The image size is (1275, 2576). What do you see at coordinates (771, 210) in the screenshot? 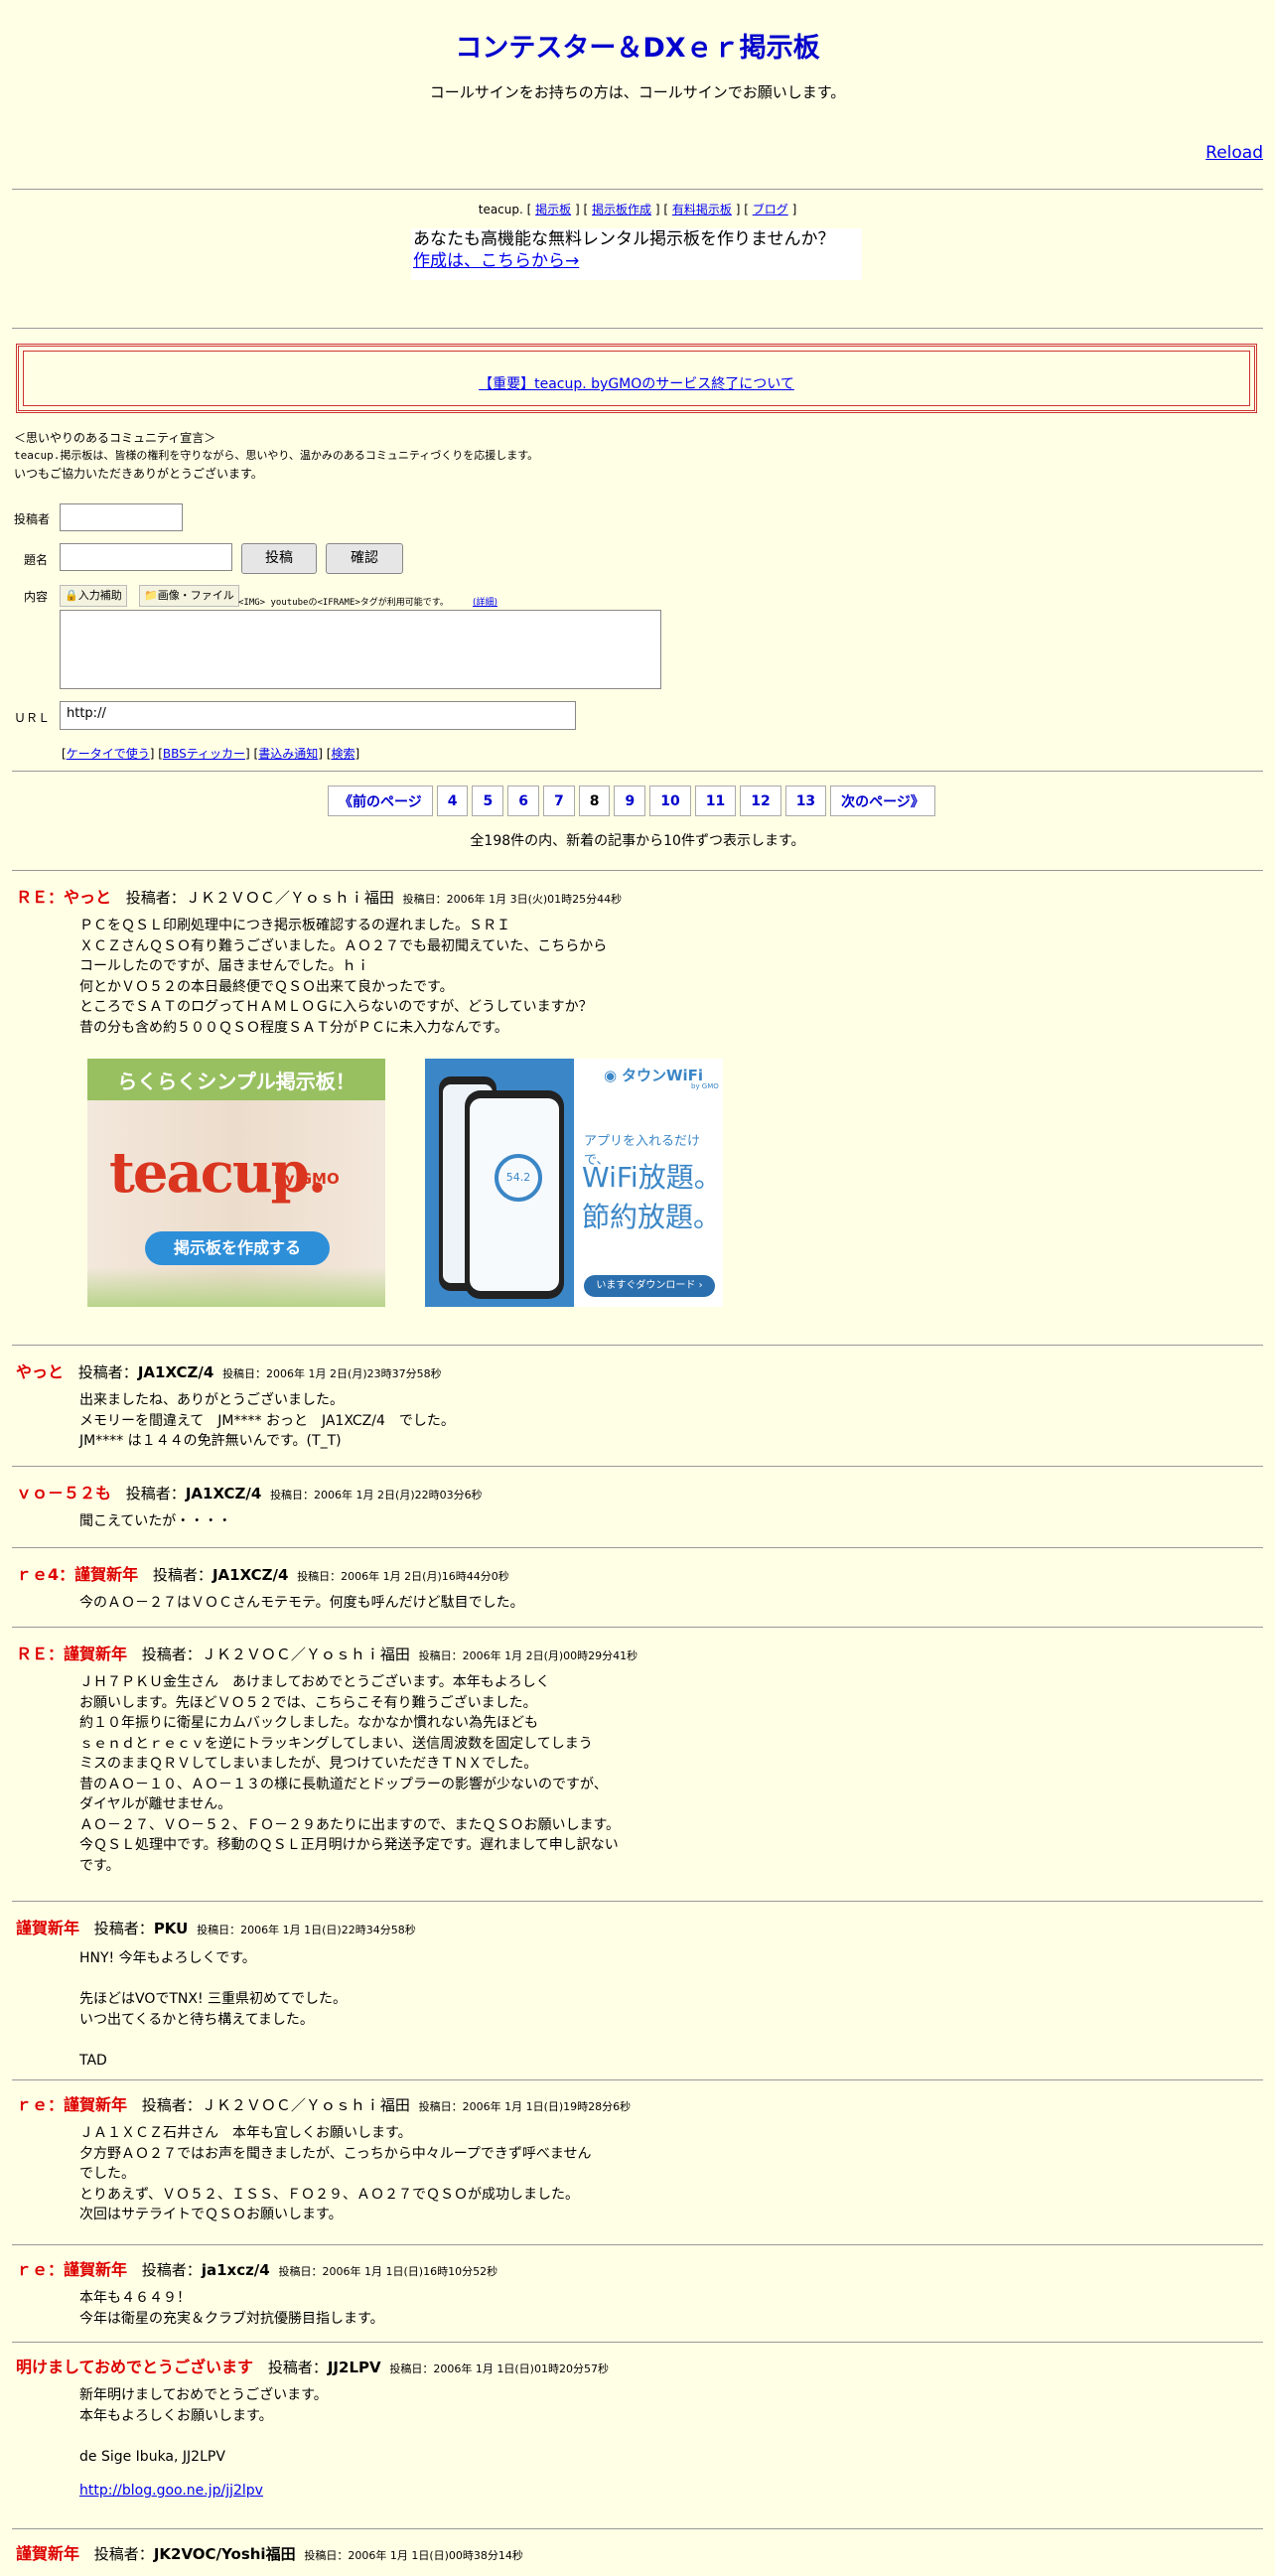
I see `nav-link-blog: ブログ` at bounding box center [771, 210].